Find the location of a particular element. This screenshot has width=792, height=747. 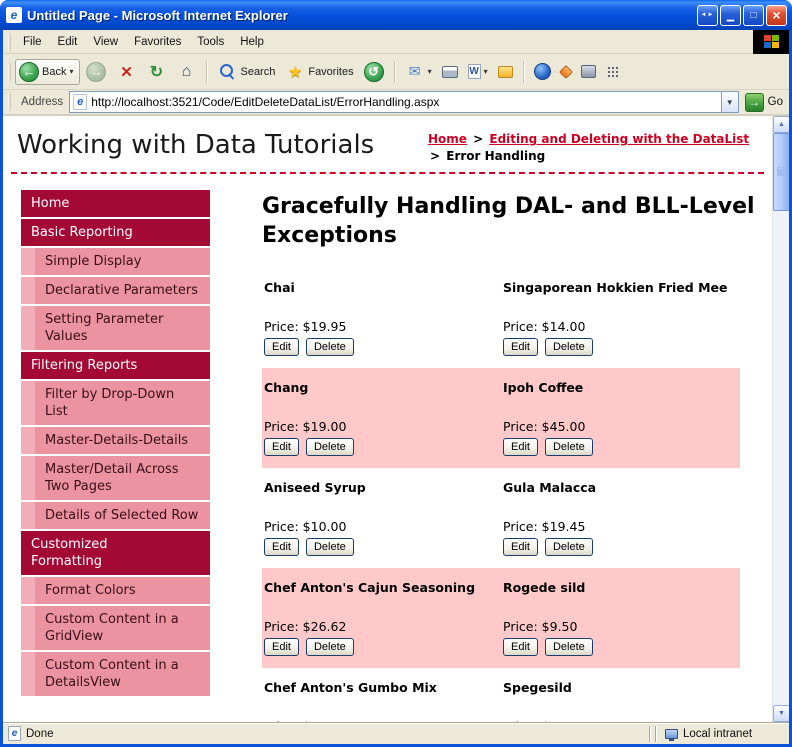

product-price: Price: $45.00 is located at coordinates (544, 426).